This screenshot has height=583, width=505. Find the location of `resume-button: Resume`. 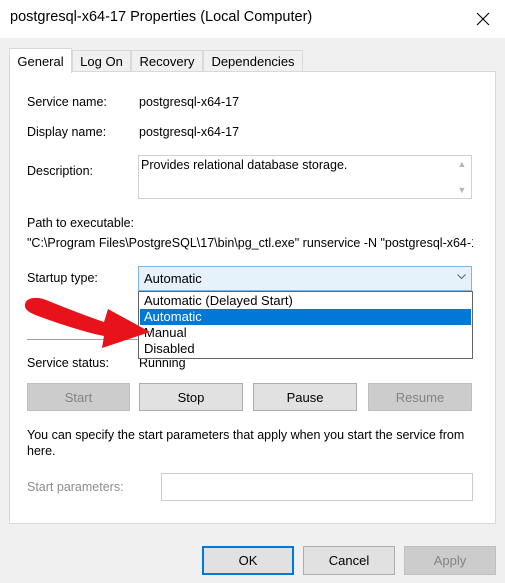

resume-button: Resume is located at coordinates (420, 397).